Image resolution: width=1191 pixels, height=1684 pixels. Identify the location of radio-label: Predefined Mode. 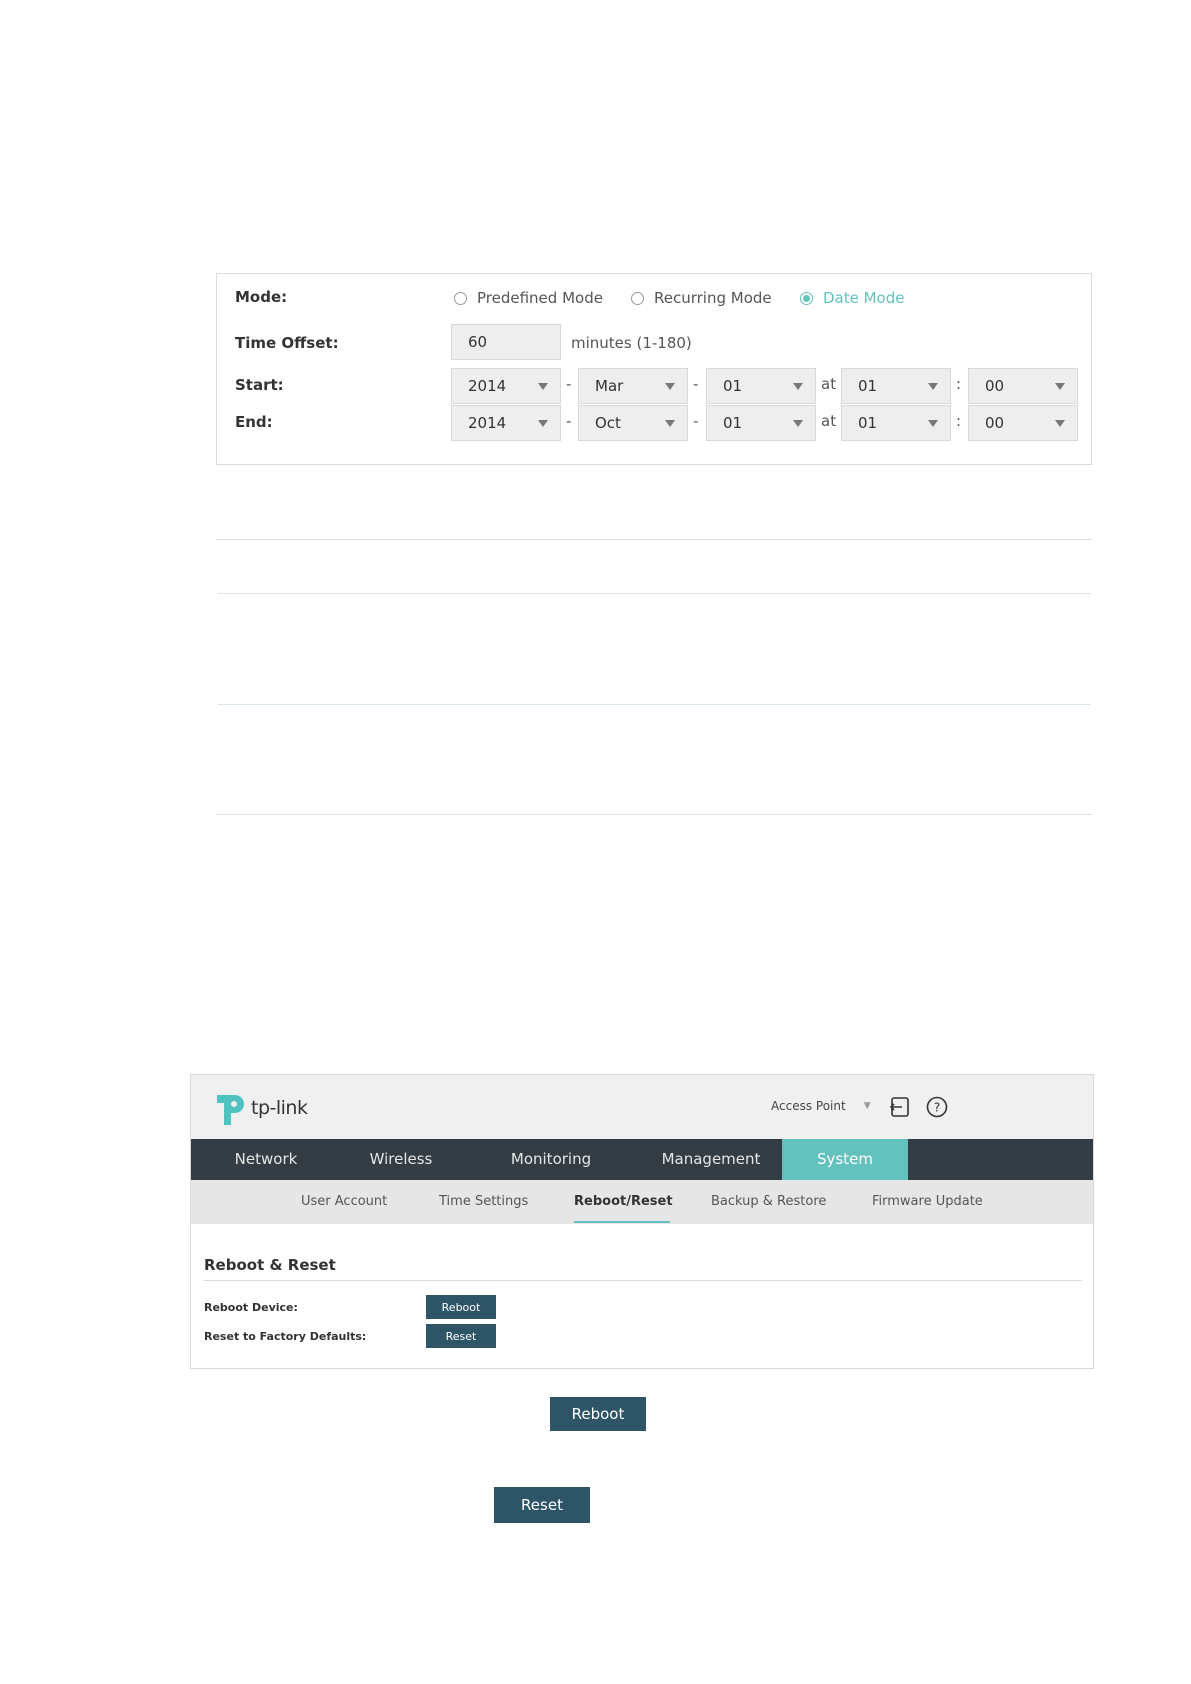
(540, 298).